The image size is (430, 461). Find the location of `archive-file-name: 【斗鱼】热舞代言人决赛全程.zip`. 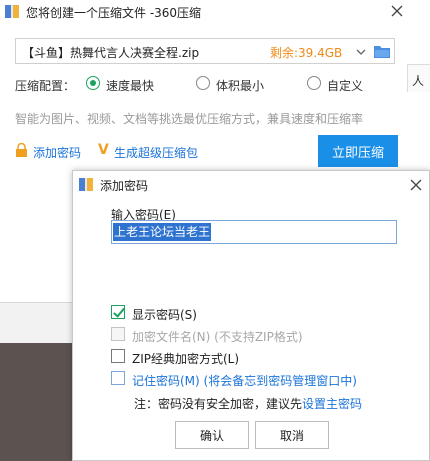

archive-file-name: 【斗鱼】热舞代言人决赛全程.zip is located at coordinates (110, 52).